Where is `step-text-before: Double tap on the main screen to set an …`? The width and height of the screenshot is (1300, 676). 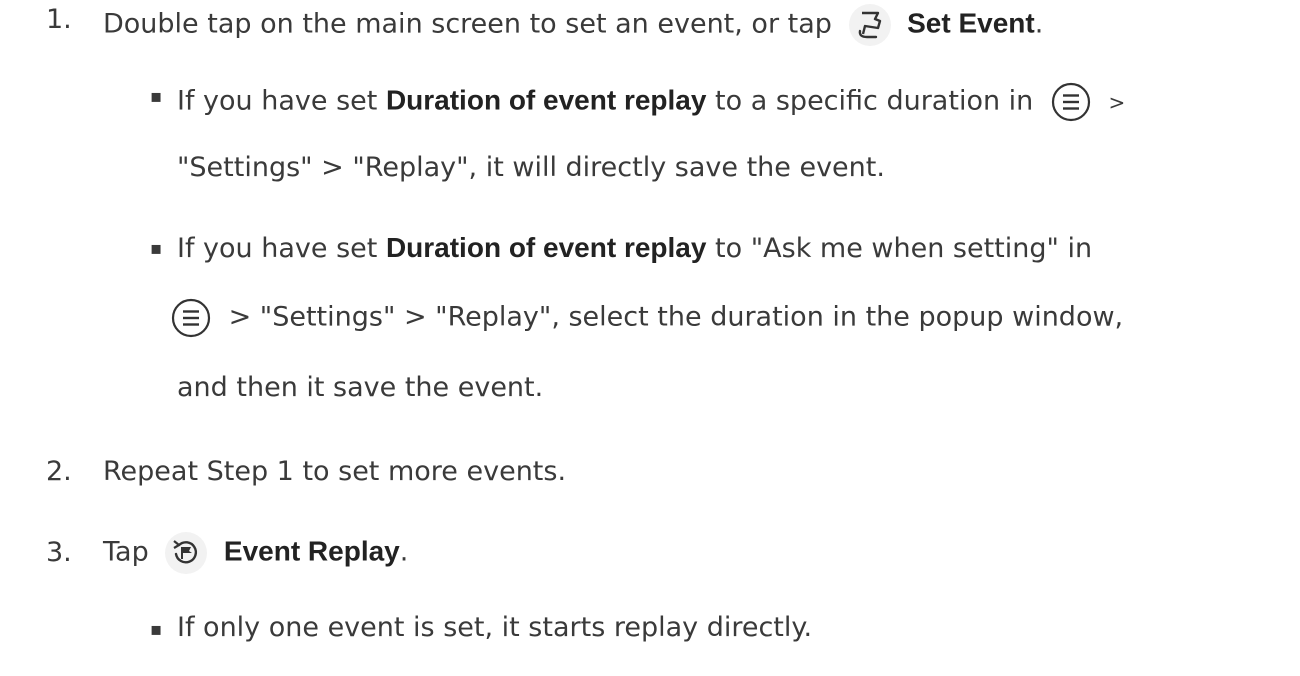
step-text-before: Double tap on the main screen to set an … is located at coordinates (467, 24).